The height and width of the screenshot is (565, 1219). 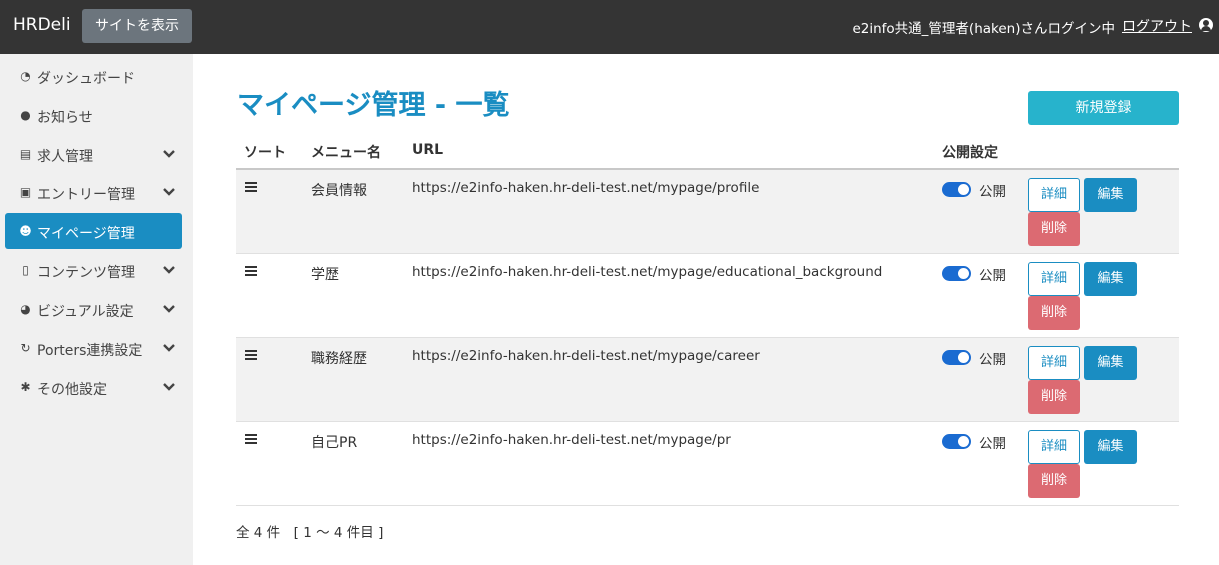 I want to click on sidebar-item-label: マイページ管理, so click(x=86, y=234).